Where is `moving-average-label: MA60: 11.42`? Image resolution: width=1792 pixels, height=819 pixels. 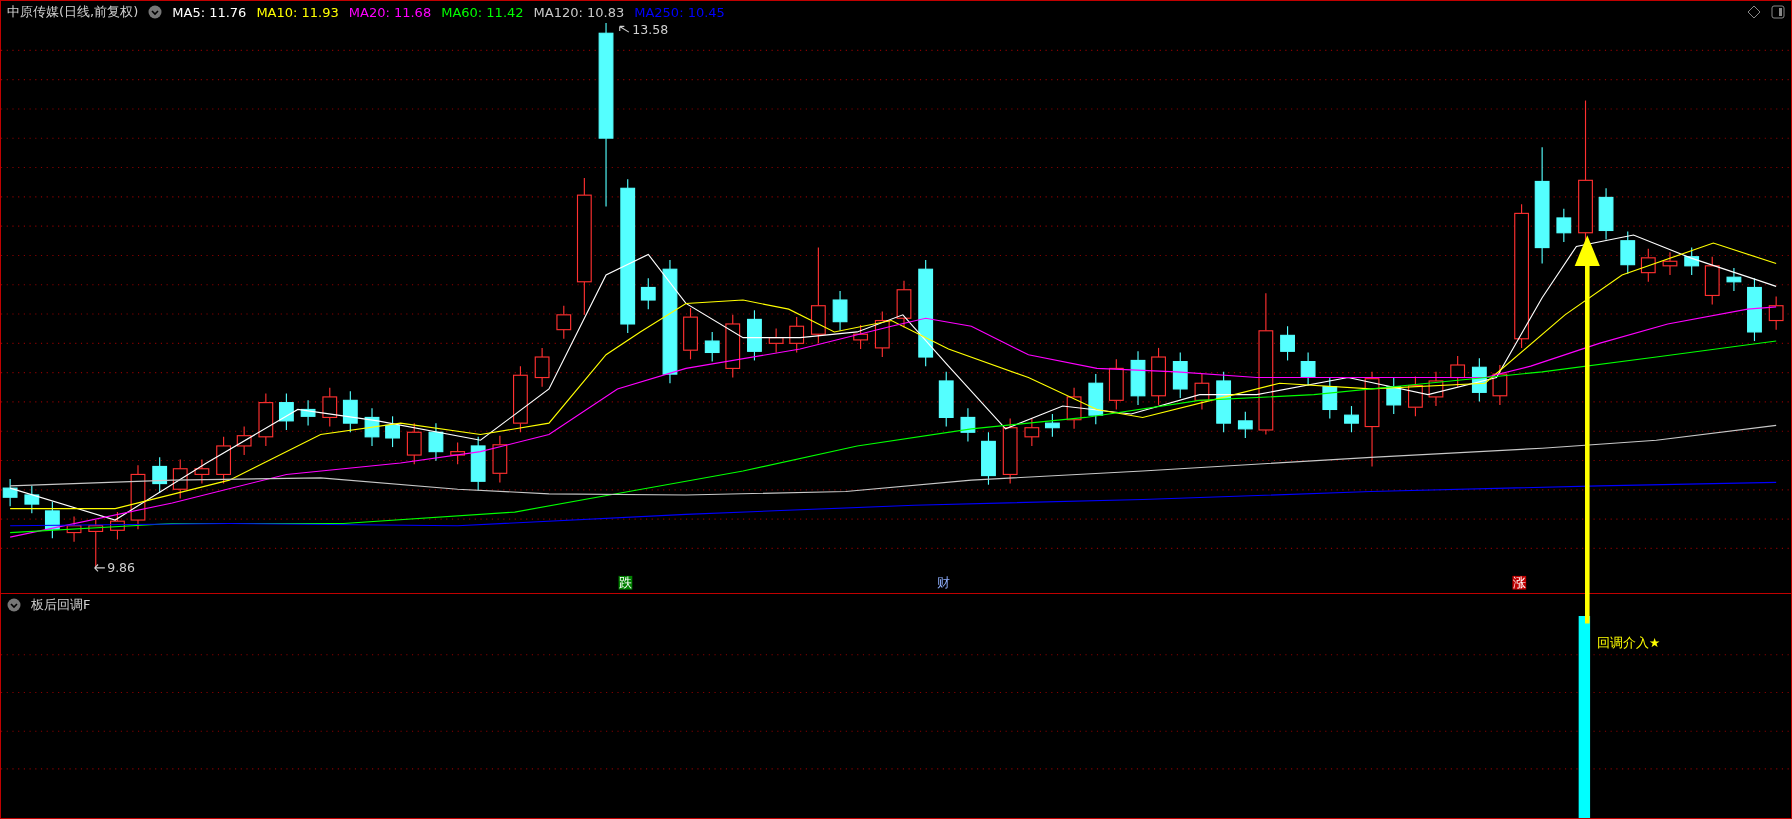
moving-average-label: MA60: 11.42 is located at coordinates (482, 12).